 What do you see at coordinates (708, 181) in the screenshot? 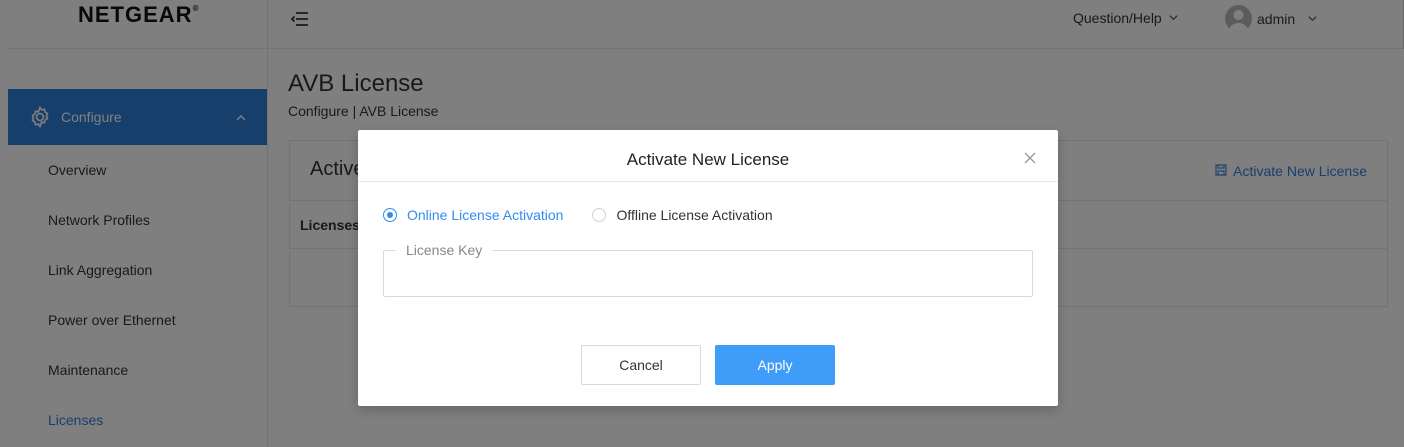
I see `dialog-divider` at bounding box center [708, 181].